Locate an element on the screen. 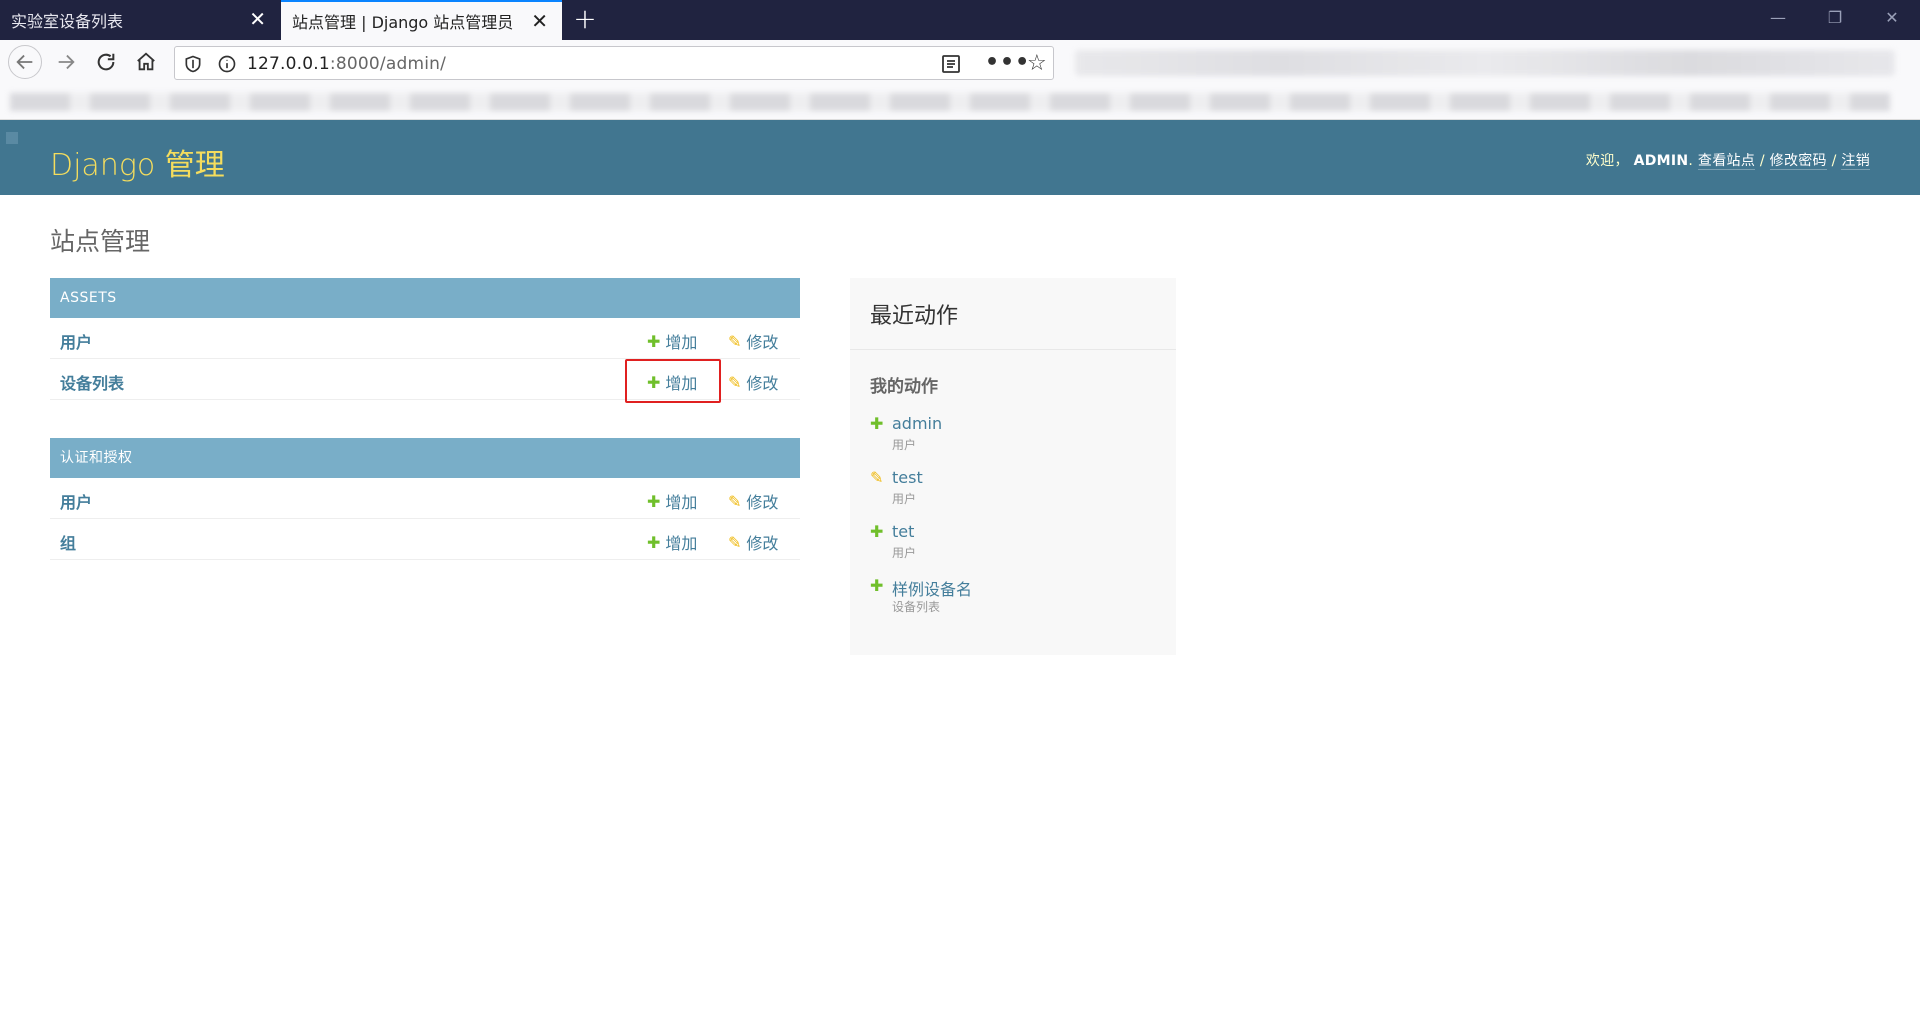  blurred-toolbar-extensions is located at coordinates (1485, 63).